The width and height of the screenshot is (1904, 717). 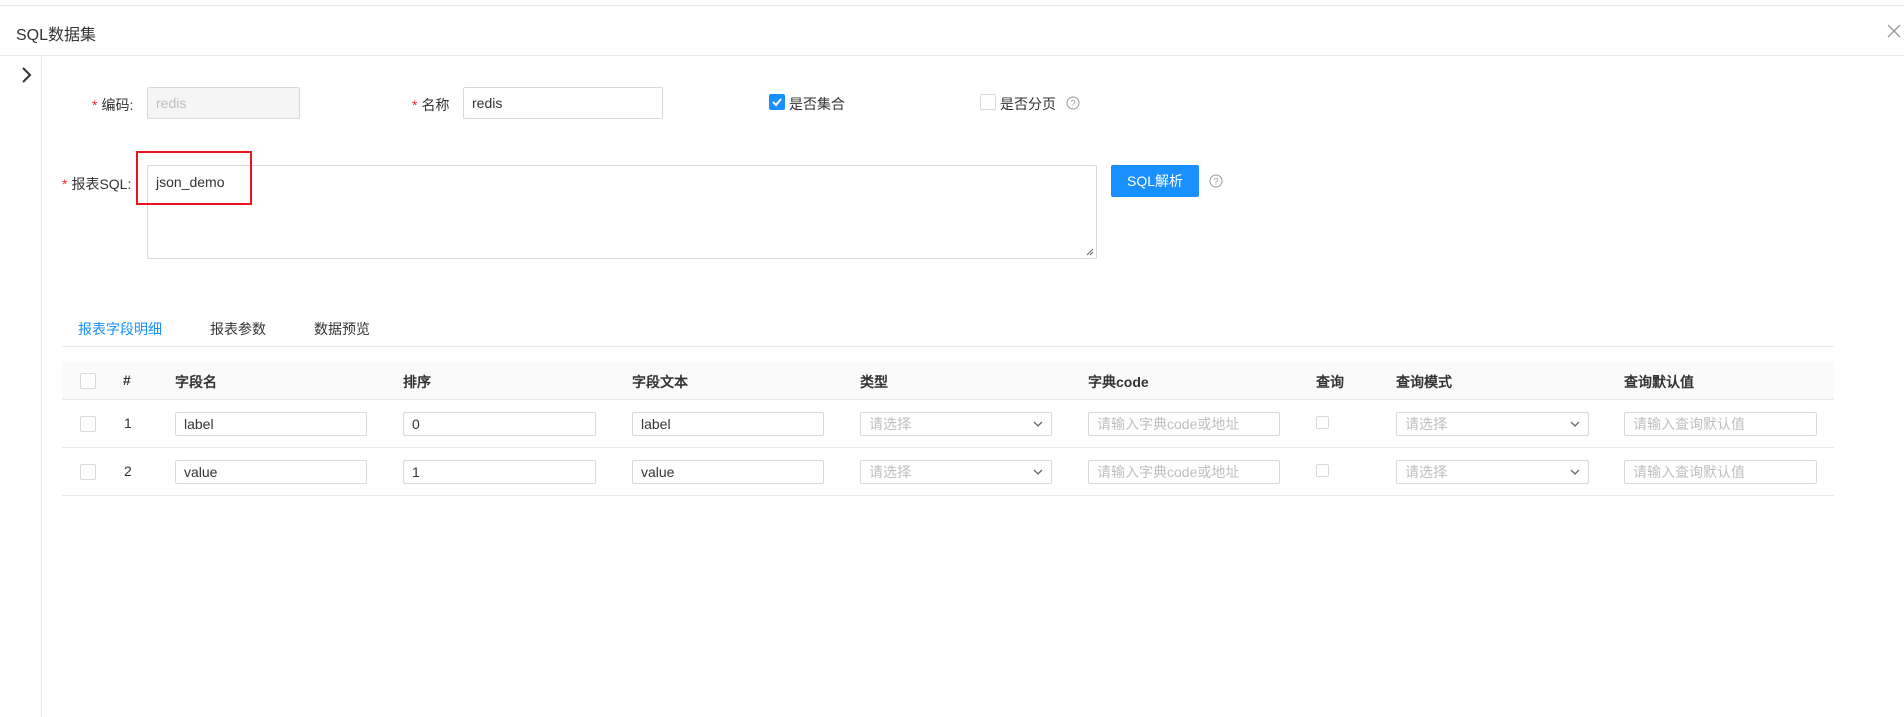 I want to click on name-input: redis, so click(x=563, y=103).